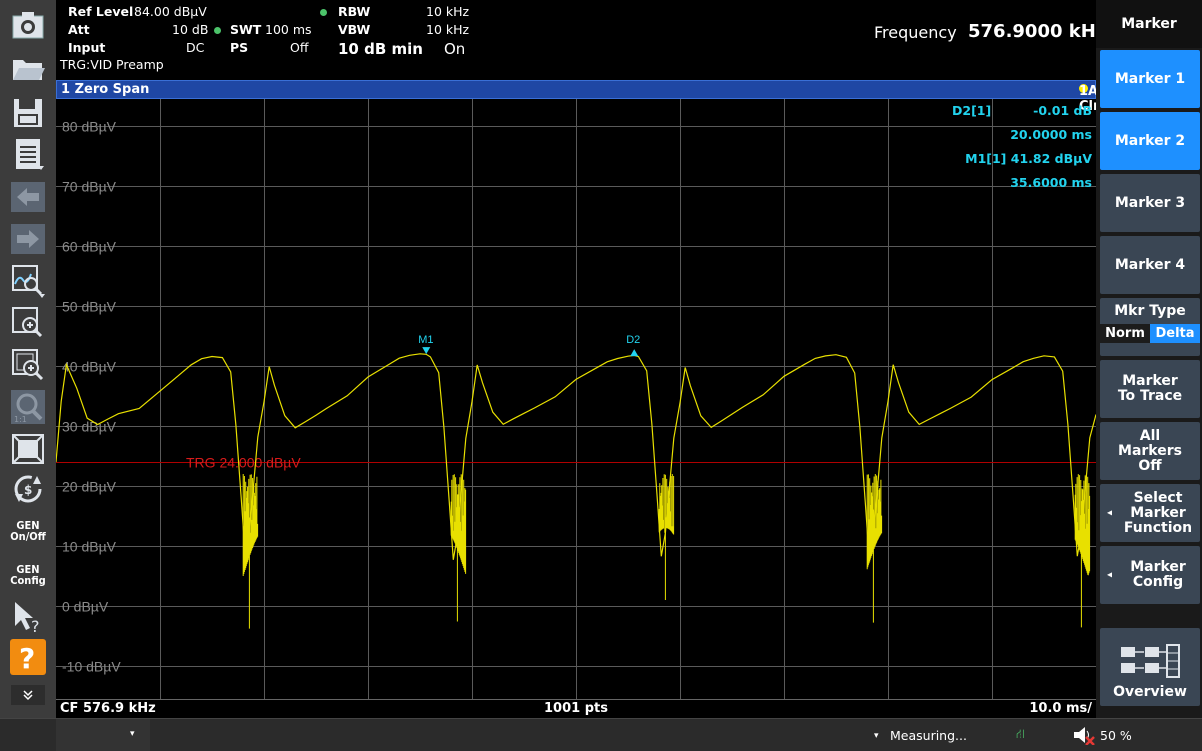 Image resolution: width=1202 pixels, height=751 pixels. Describe the element at coordinates (1020, 733) in the screenshot. I see `network-icon: ⛙` at that location.